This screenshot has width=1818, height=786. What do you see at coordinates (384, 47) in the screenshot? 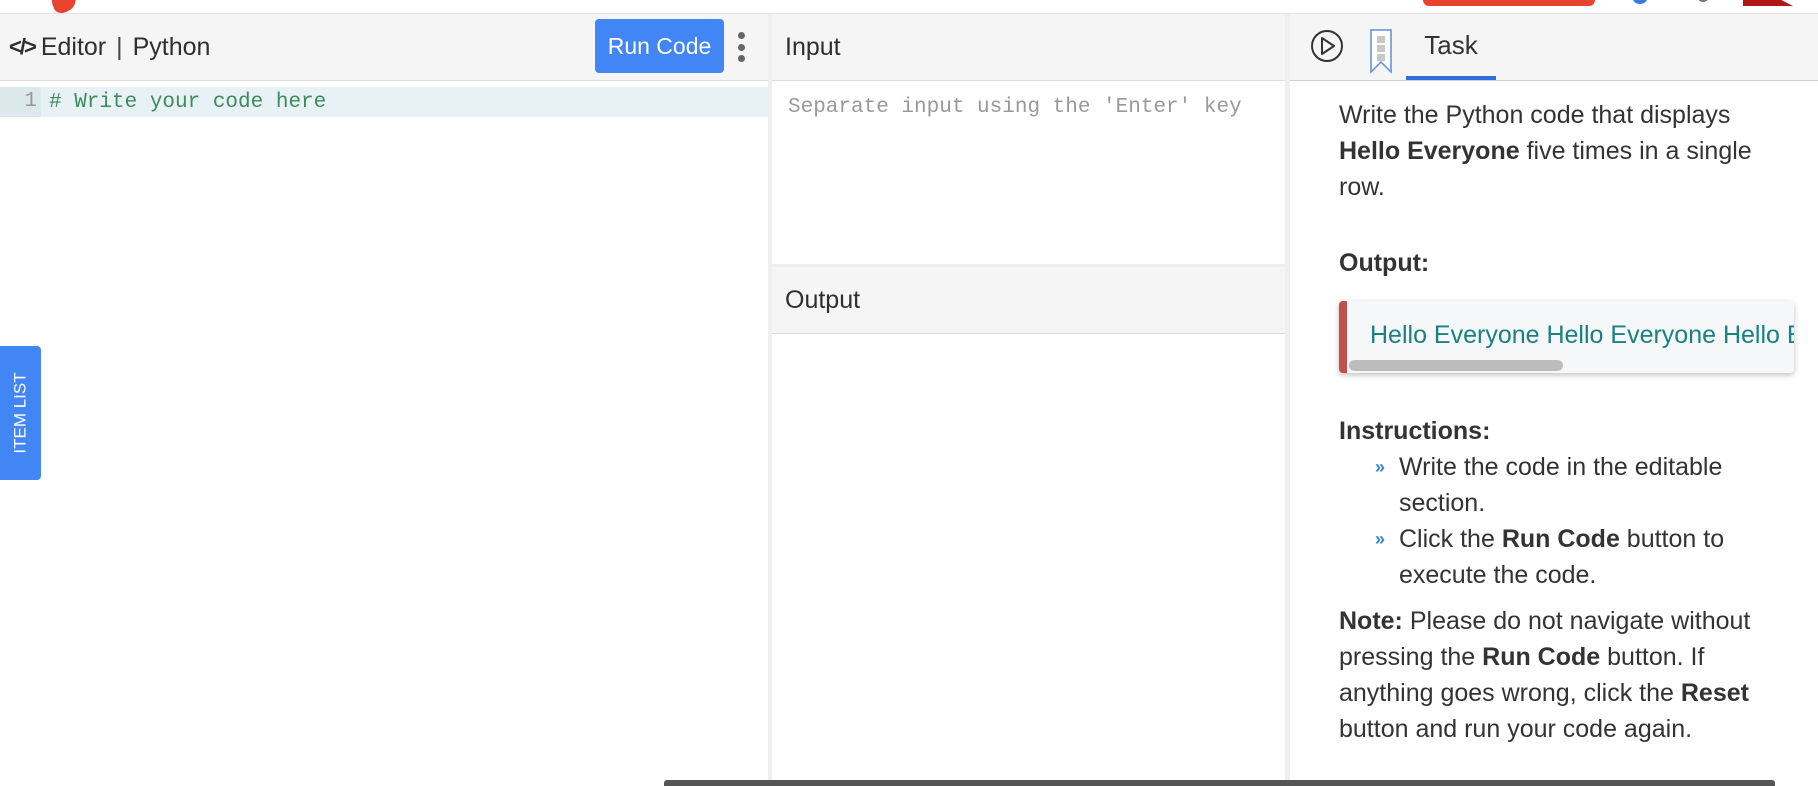
I see `editor-header: </> Editor | Python Run Code` at bounding box center [384, 47].